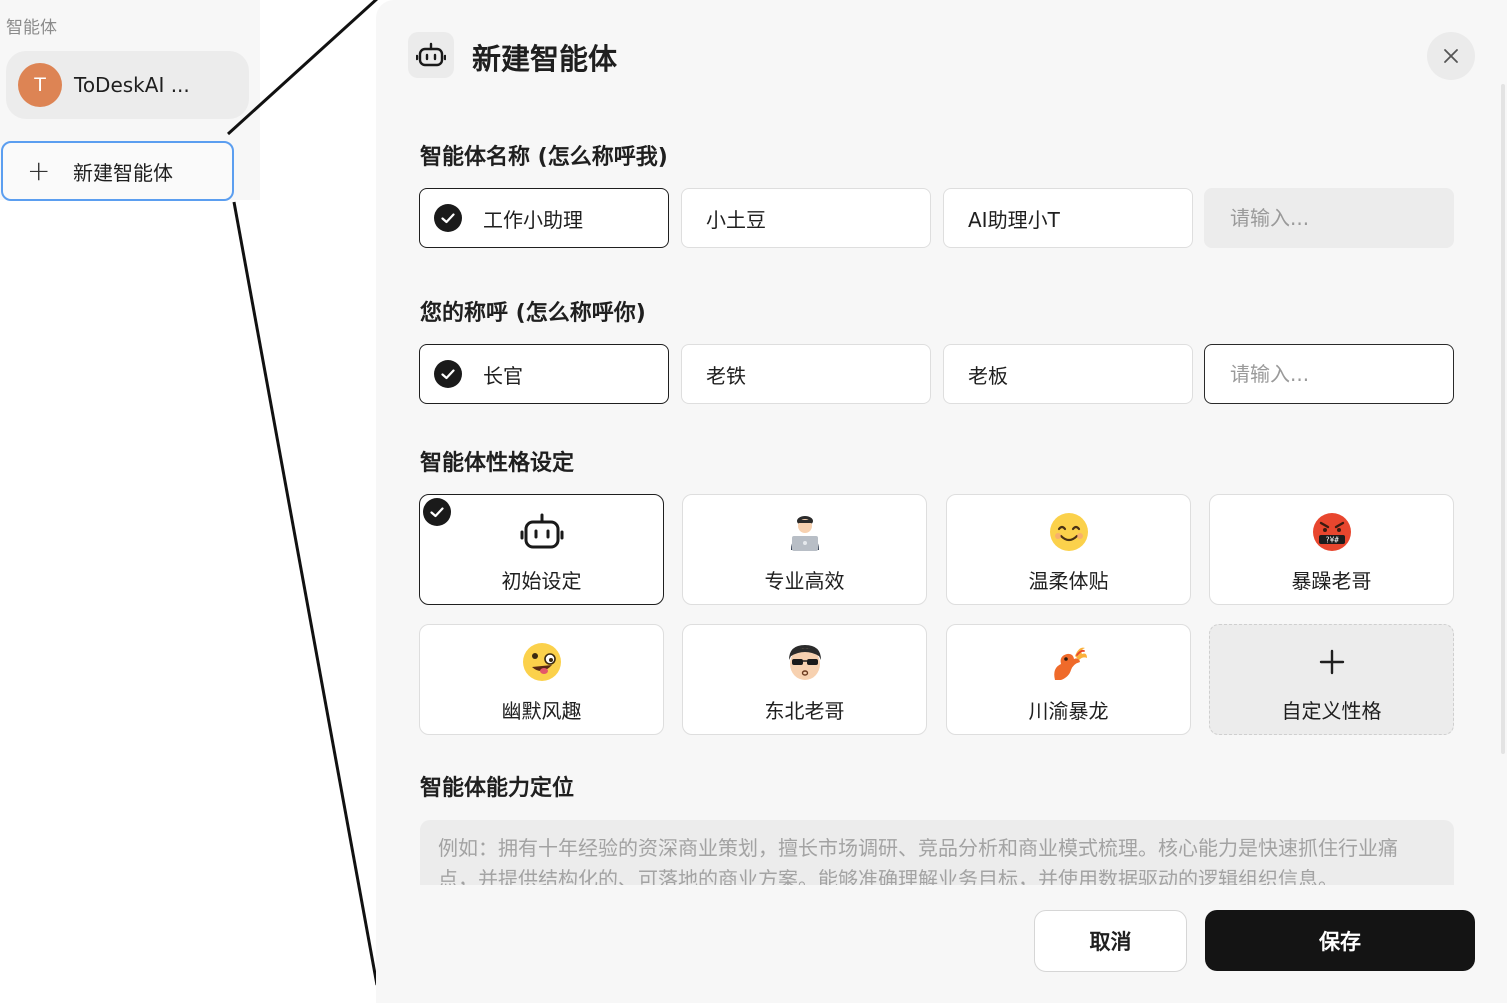  What do you see at coordinates (1331, 532) in the screenshot?
I see `angry-cursing-face-icon: ?¥#` at bounding box center [1331, 532].